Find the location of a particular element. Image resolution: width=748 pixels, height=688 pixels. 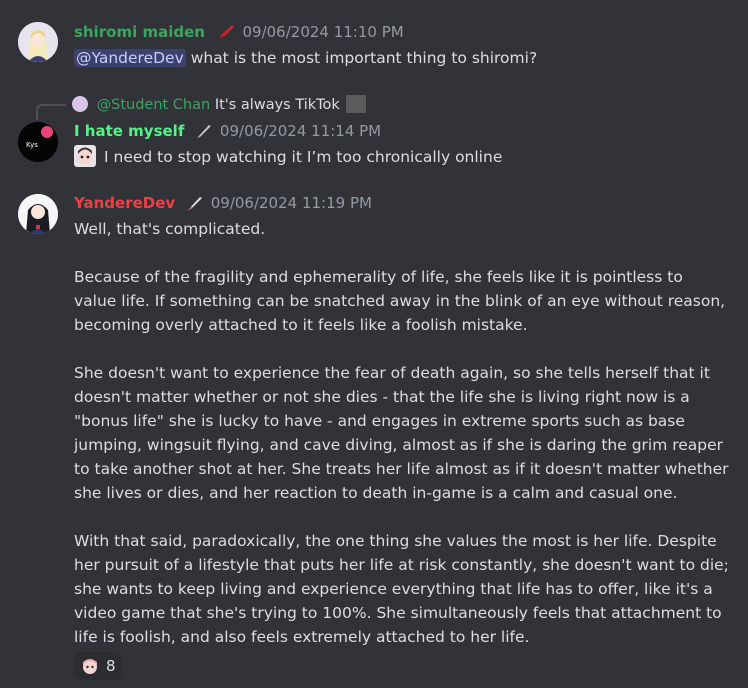

username: YandereDev is located at coordinates (124, 203).